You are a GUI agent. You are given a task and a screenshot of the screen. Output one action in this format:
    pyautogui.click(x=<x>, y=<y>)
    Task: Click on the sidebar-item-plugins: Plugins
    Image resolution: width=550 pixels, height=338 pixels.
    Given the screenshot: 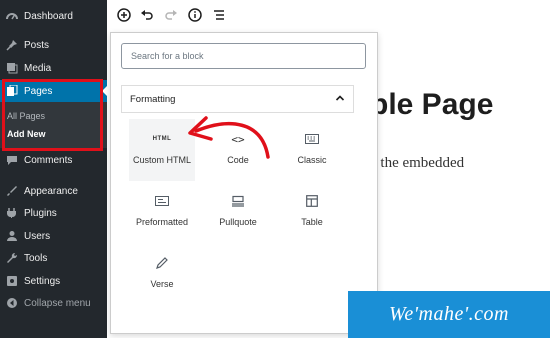 What is the action you would take?
    pyautogui.click(x=53, y=213)
    